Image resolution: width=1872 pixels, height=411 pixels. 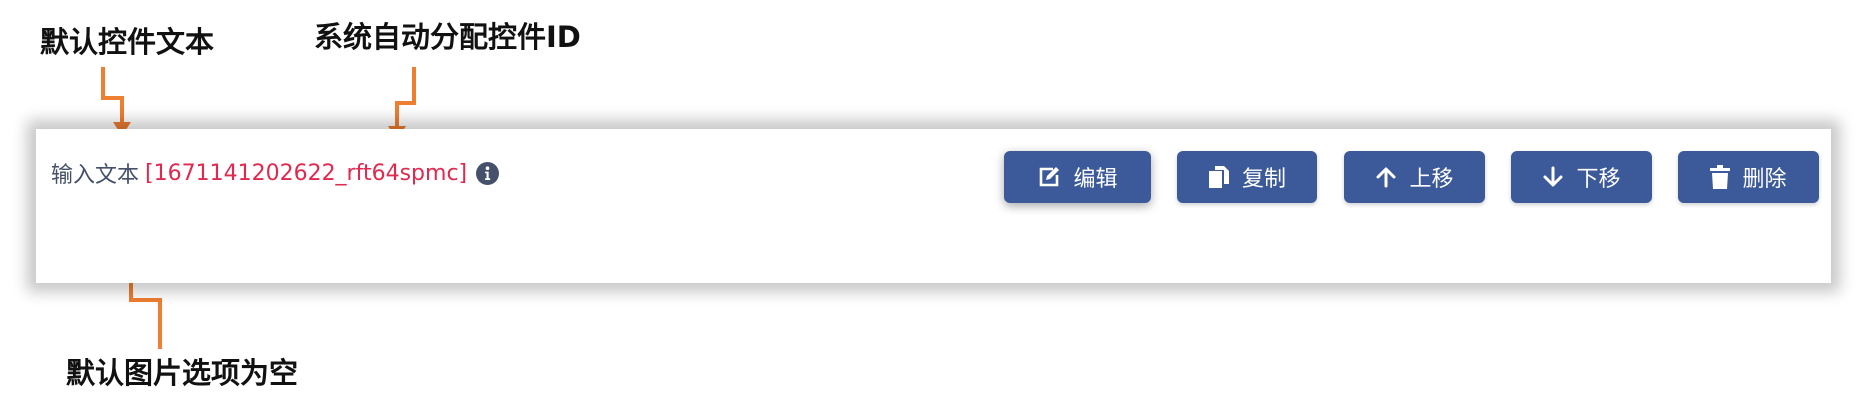 What do you see at coordinates (447, 37) in the screenshot?
I see `annotation-auto-assigned-id: 系统自动分配控件ID` at bounding box center [447, 37].